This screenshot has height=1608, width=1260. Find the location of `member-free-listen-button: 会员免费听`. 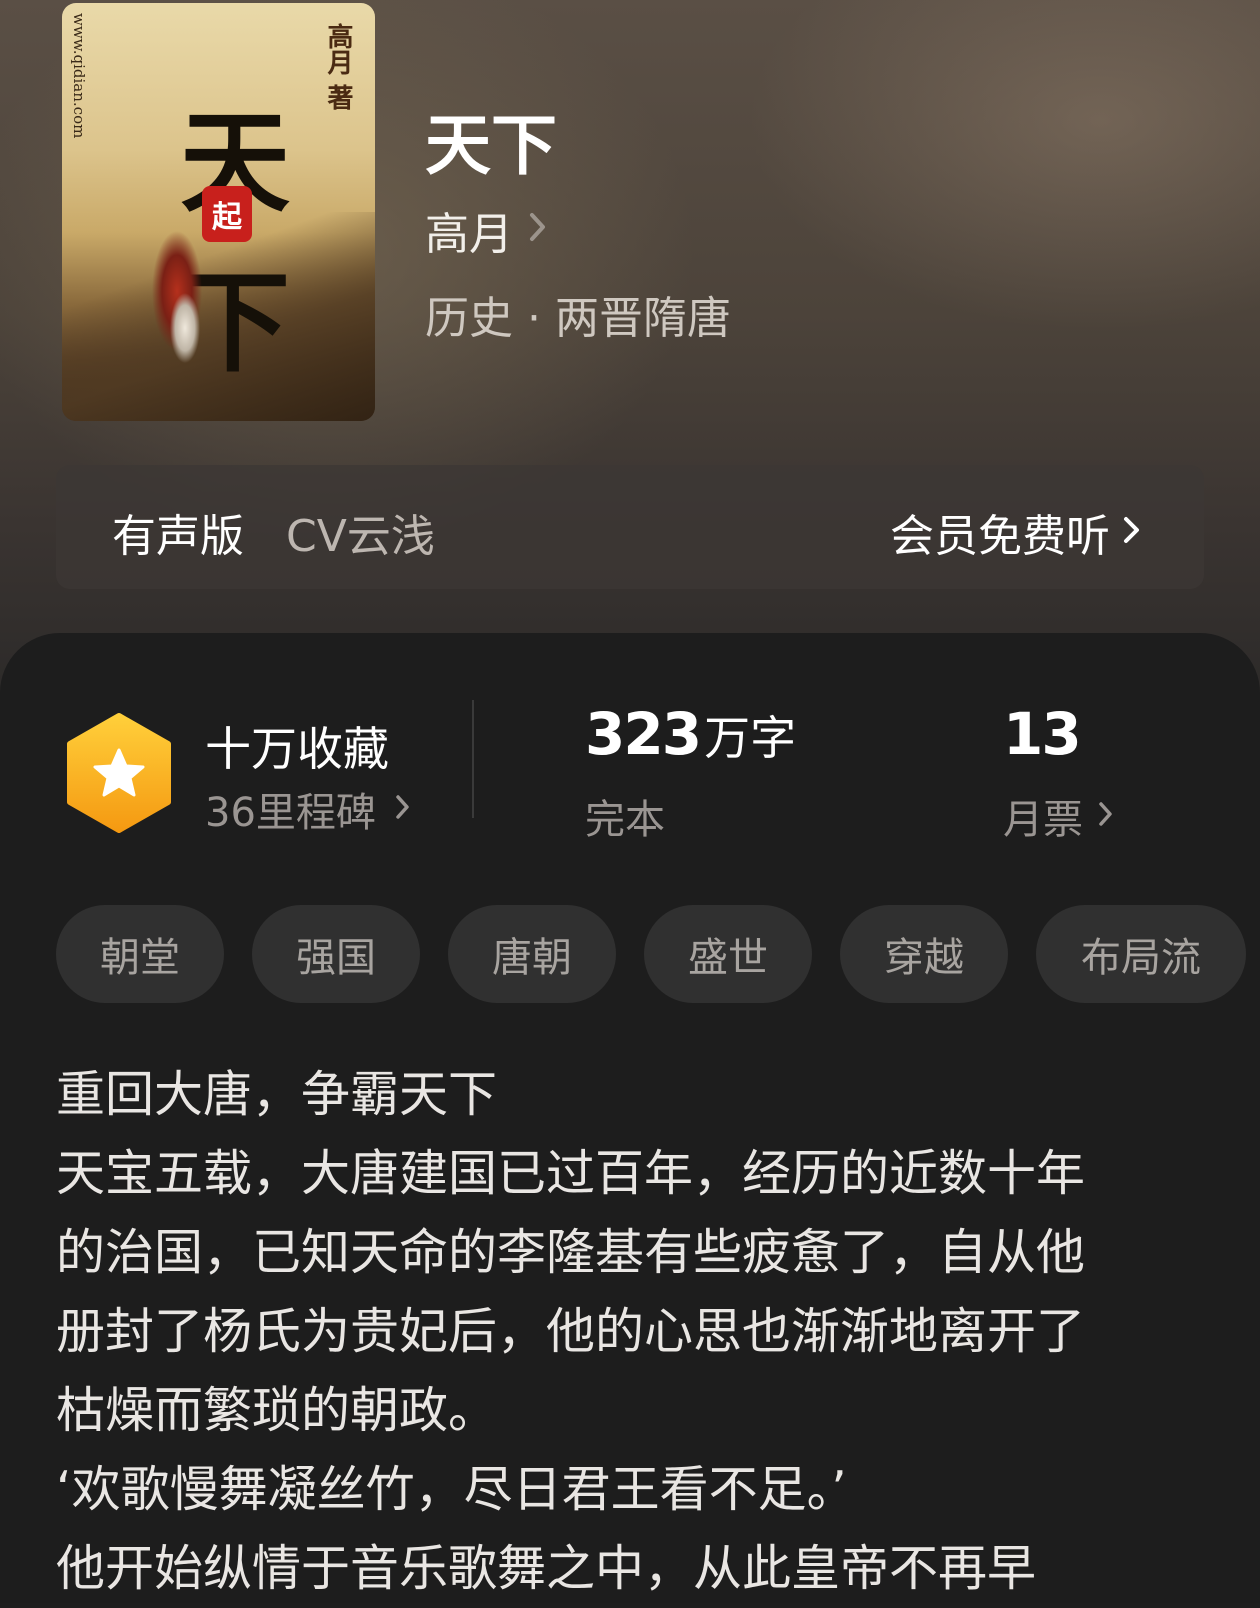

member-free-listen-button: 会员免费听 is located at coordinates (1016, 532).